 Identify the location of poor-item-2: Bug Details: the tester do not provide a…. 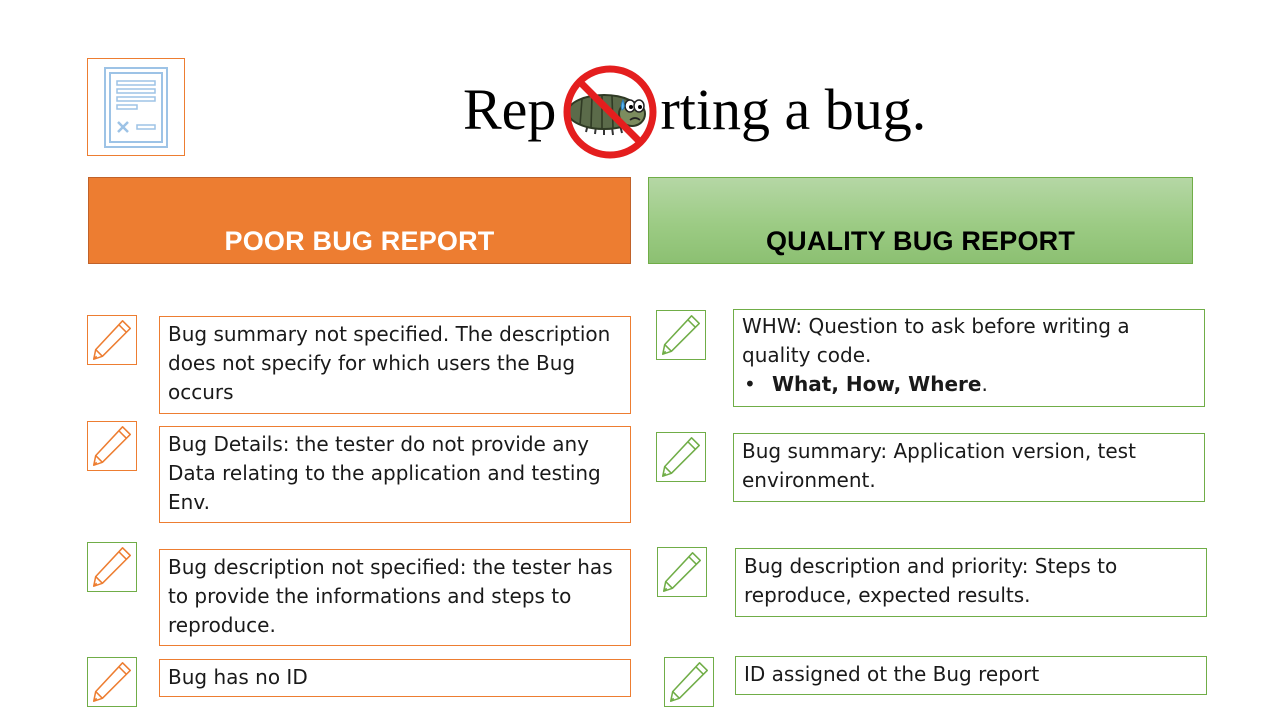
(395, 474).